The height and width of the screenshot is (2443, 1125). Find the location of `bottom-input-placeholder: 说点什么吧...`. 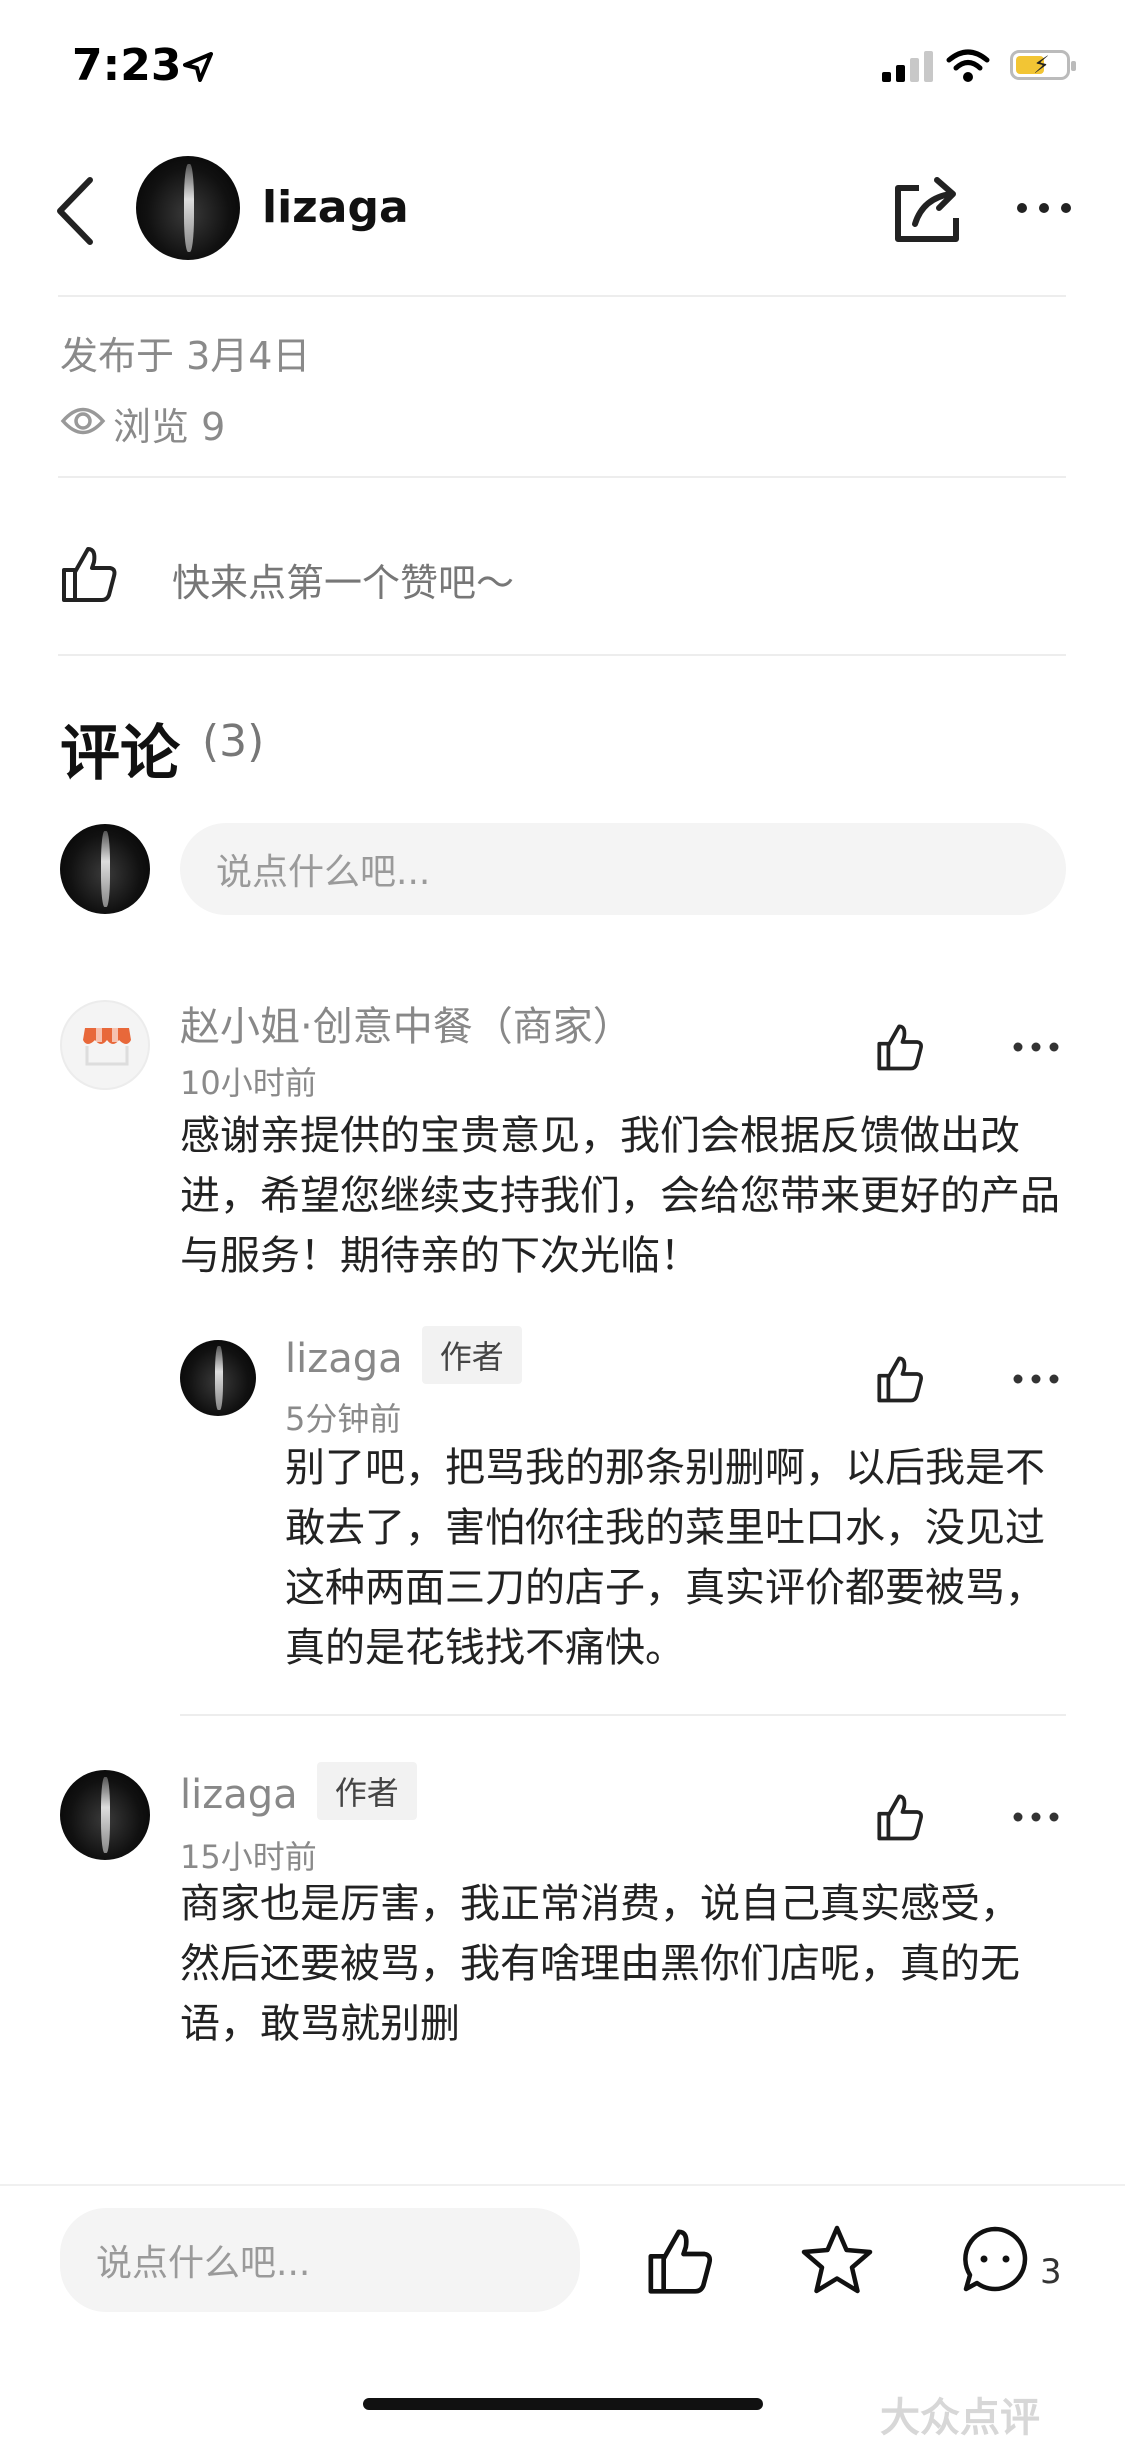

bottom-input-placeholder: 说点什么吧... is located at coordinates (203, 2263).